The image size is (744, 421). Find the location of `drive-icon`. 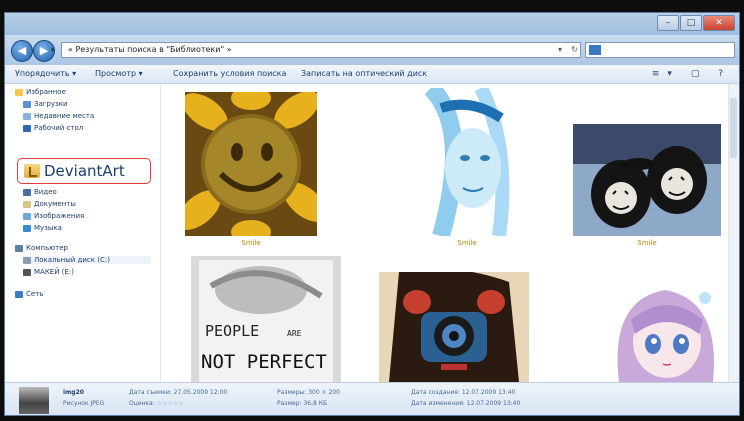

drive-icon is located at coordinates (27, 260).